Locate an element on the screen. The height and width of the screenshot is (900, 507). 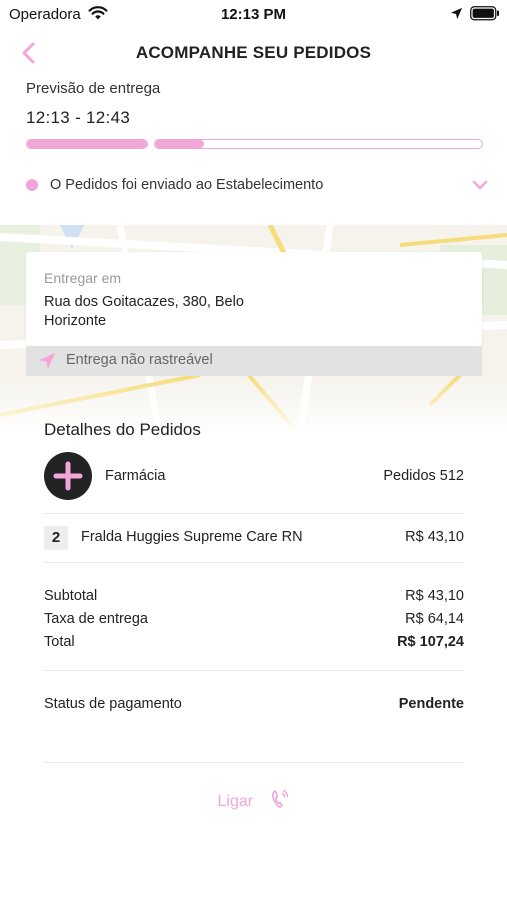
store-row: Farmácia Pedidos 512 is located at coordinates (254, 477).